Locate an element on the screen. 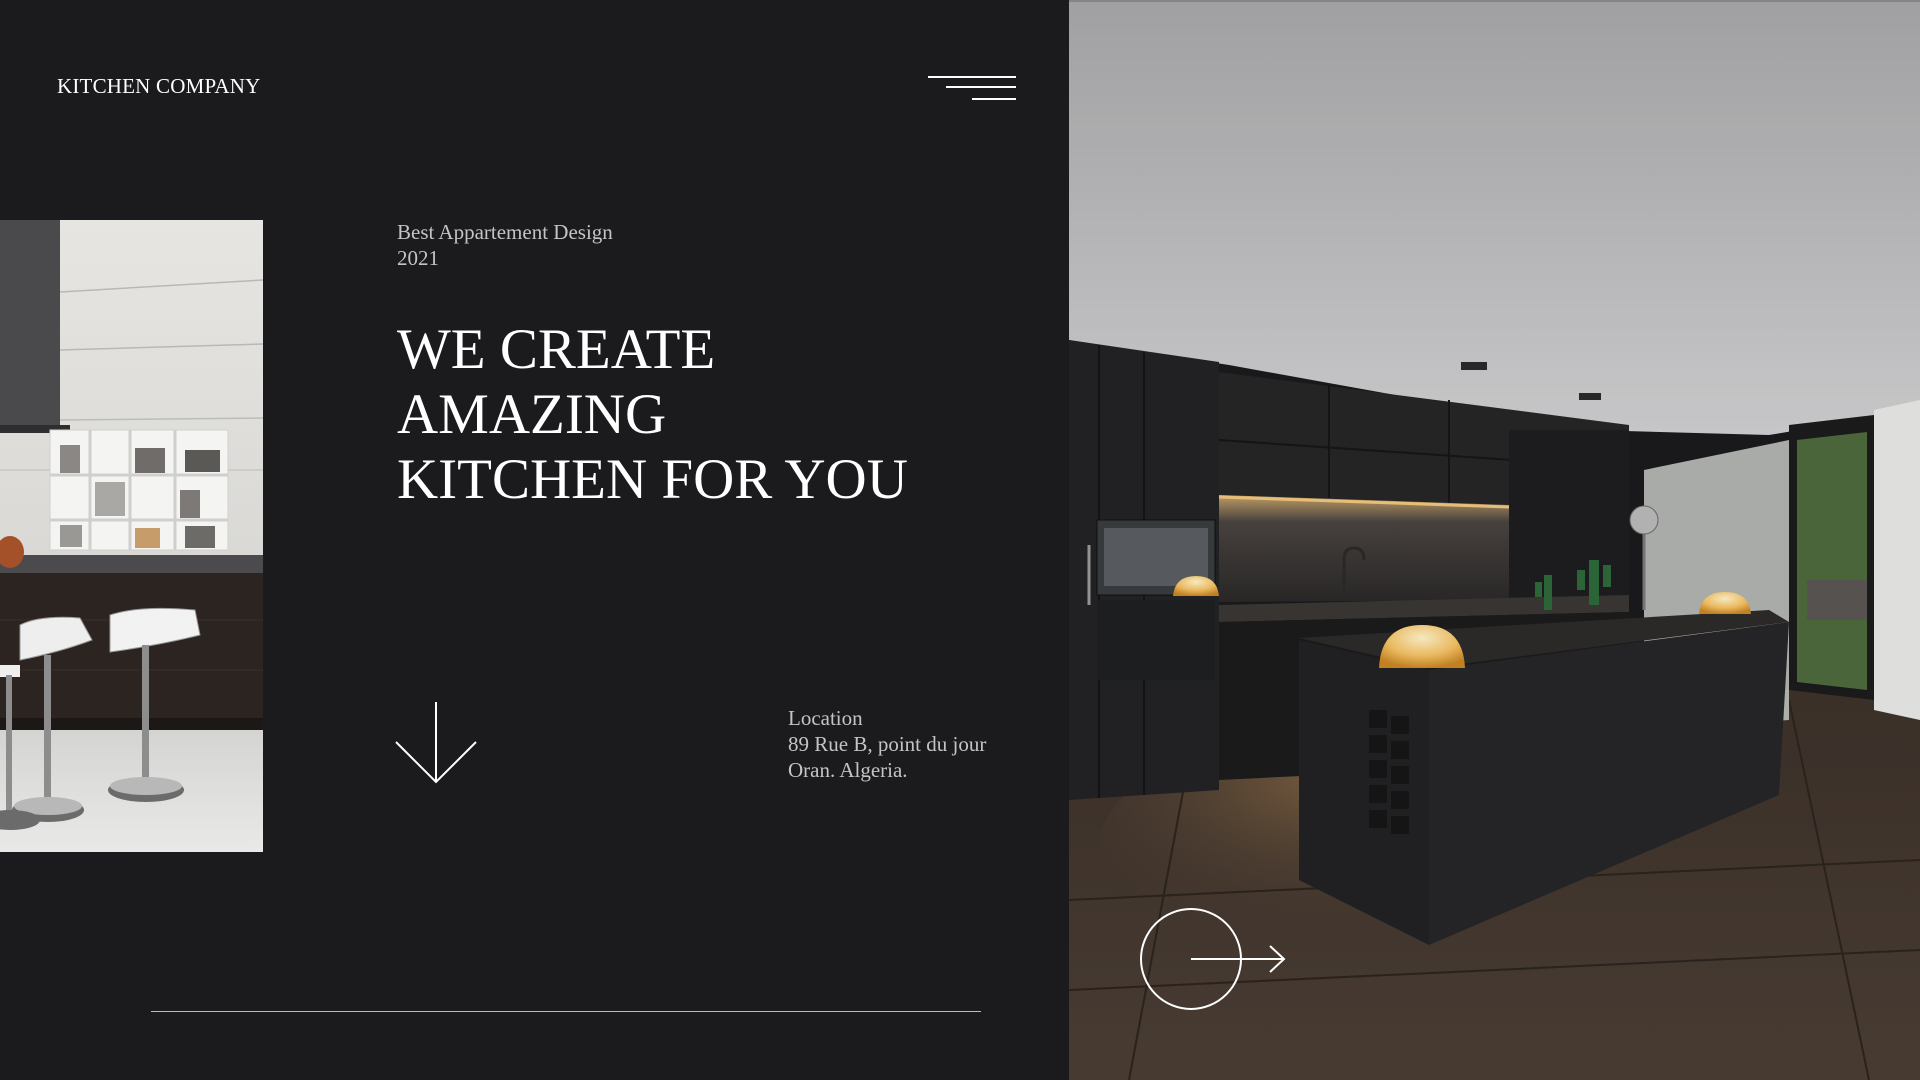  headline-line-1: WE CREATE is located at coordinates (556, 349).